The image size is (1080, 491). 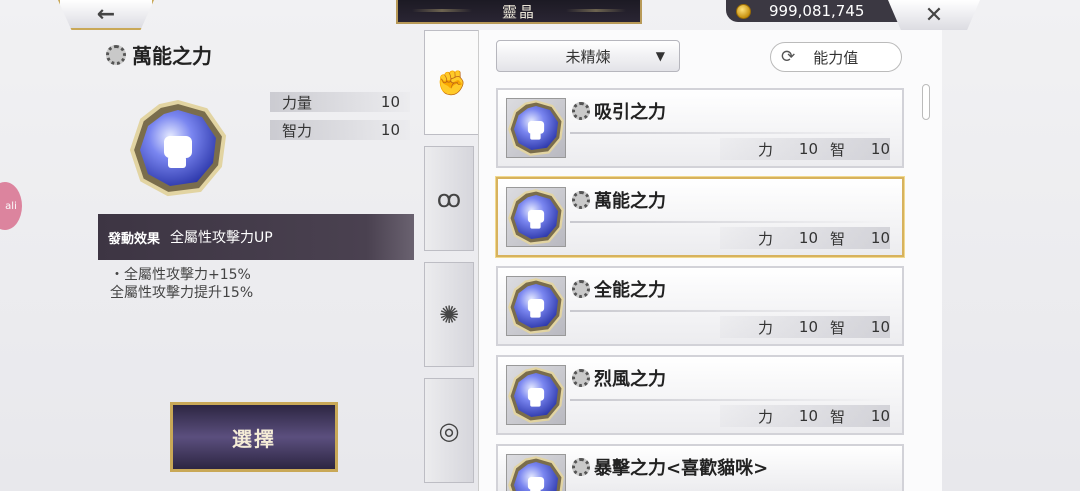 I want to click on card-name: 吸引之力, so click(x=630, y=112).